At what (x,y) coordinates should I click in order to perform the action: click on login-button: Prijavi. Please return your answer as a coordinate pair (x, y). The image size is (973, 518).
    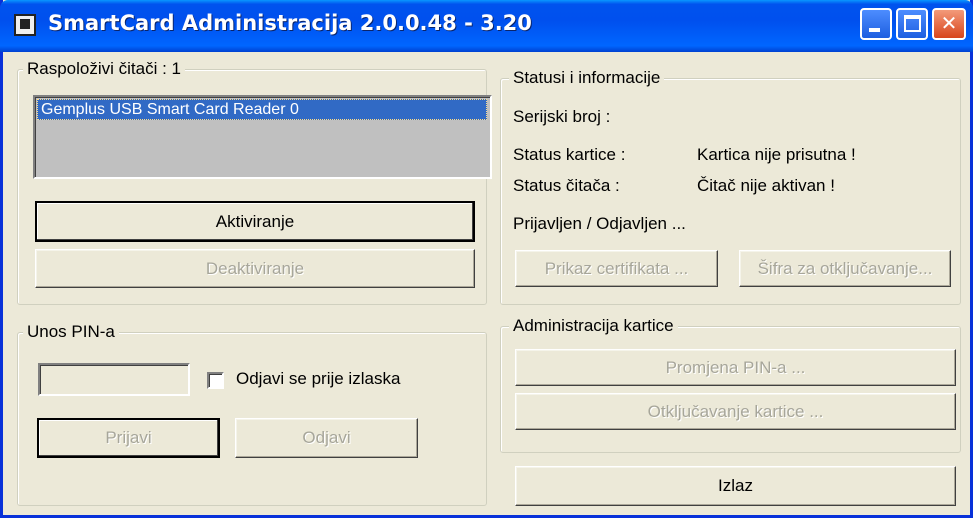
    Looking at the image, I should click on (128, 438).